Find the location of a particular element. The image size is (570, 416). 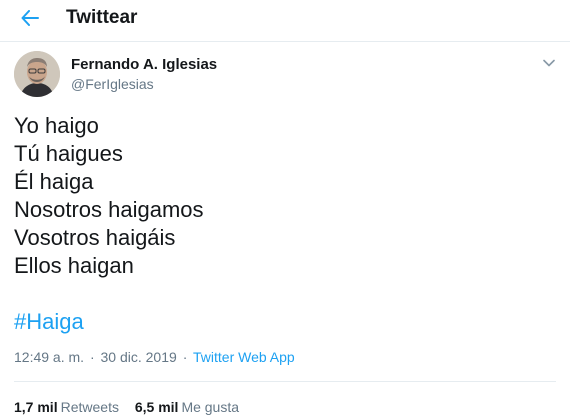

likes-stat: 6,5 mil Me gusta is located at coordinates (187, 407).